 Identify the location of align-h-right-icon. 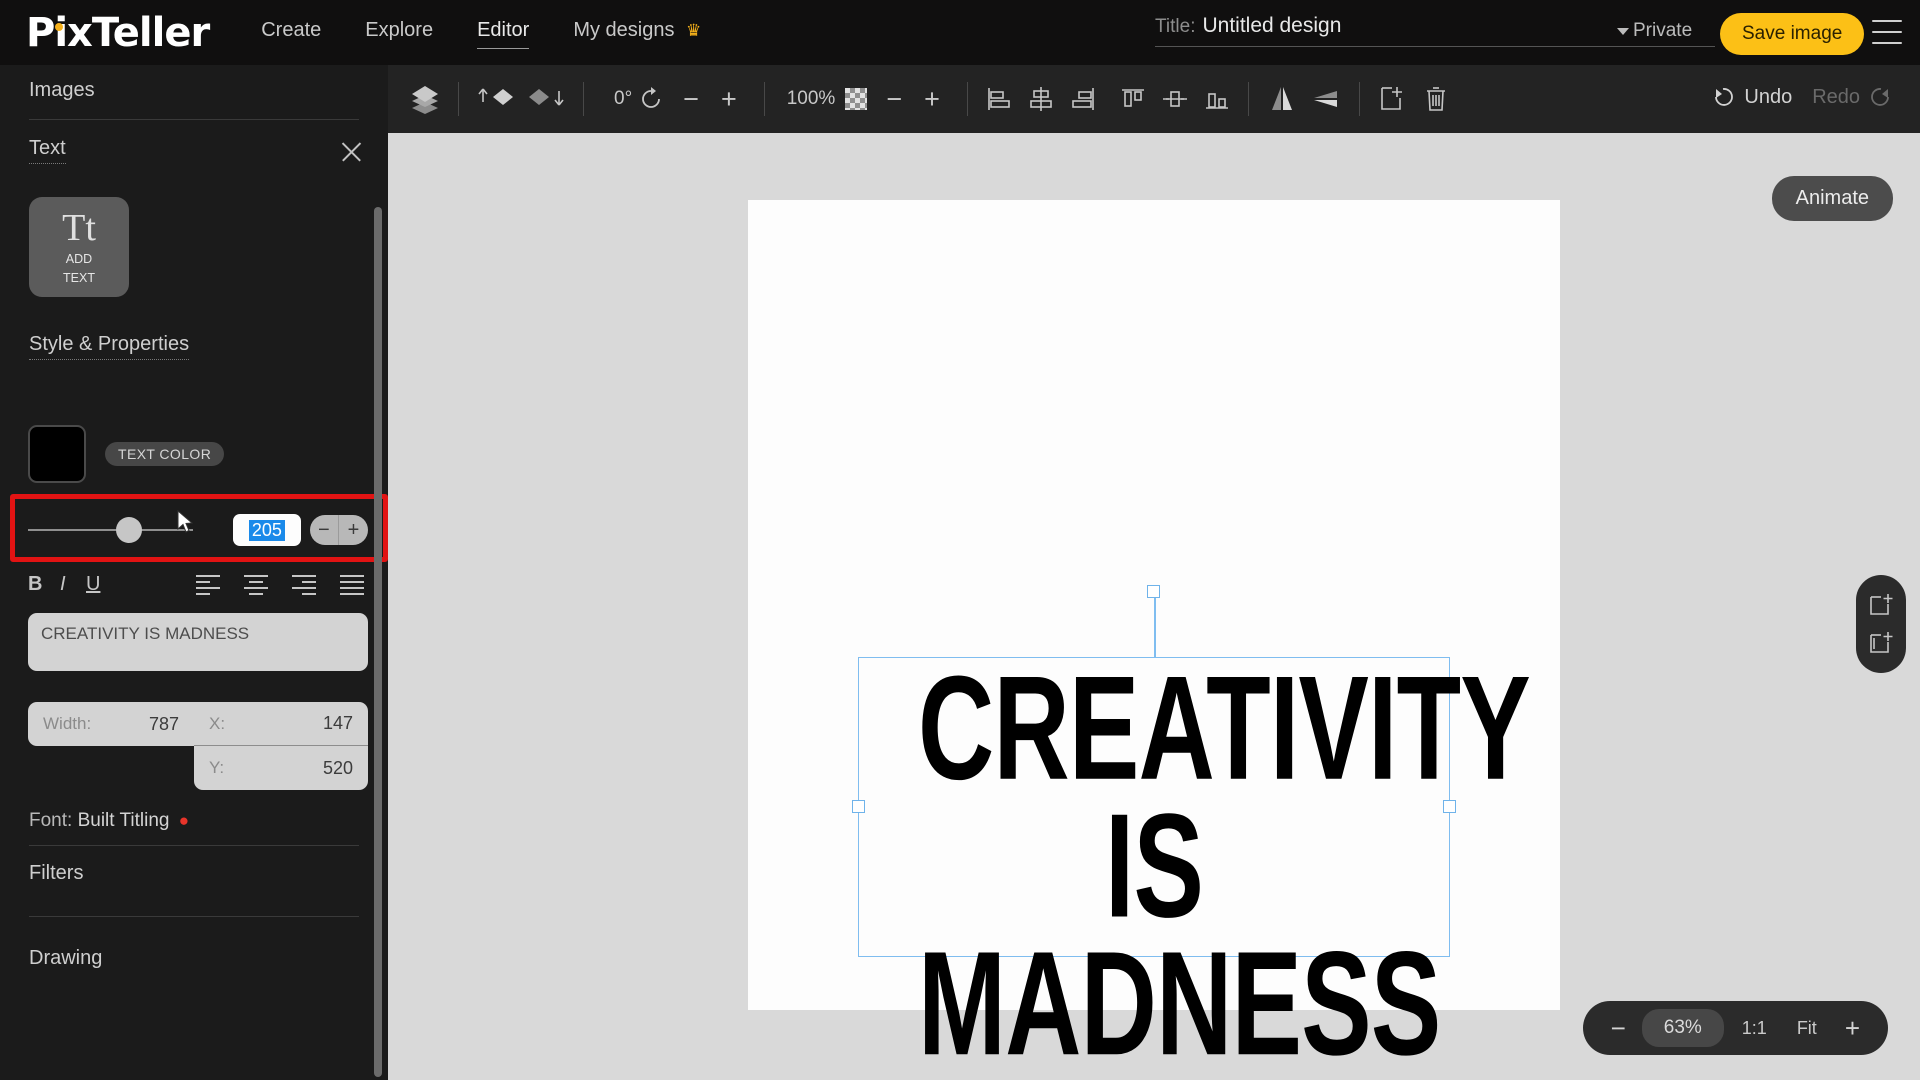
(1083, 99).